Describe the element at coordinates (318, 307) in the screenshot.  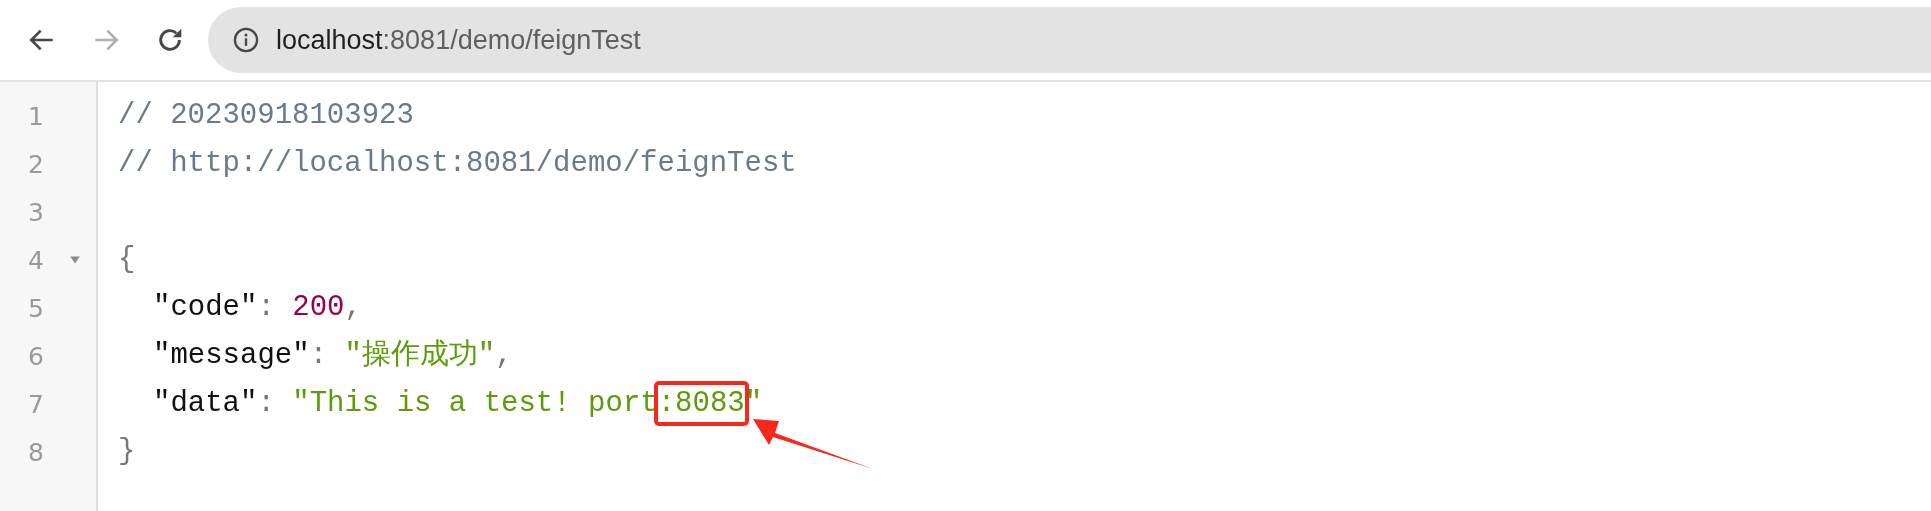
I see `json-number: 200` at that location.